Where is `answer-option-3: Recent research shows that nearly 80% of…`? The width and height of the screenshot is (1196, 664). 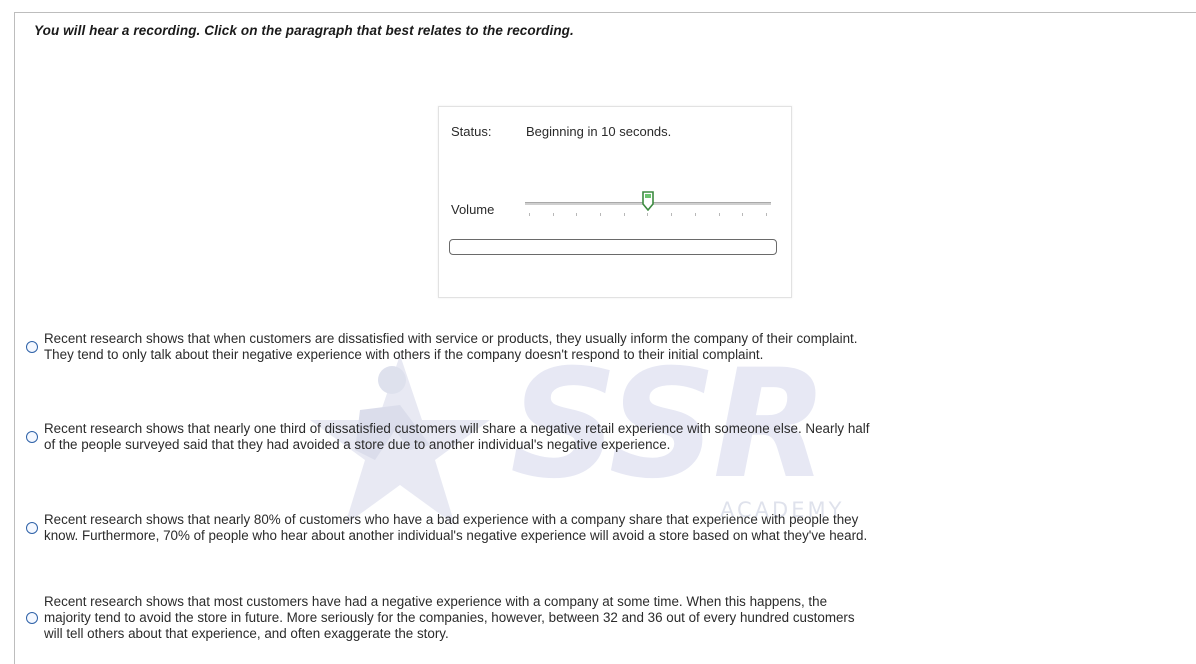
answer-option-3: Recent research shows that nearly 80% of… is located at coordinates (446, 528).